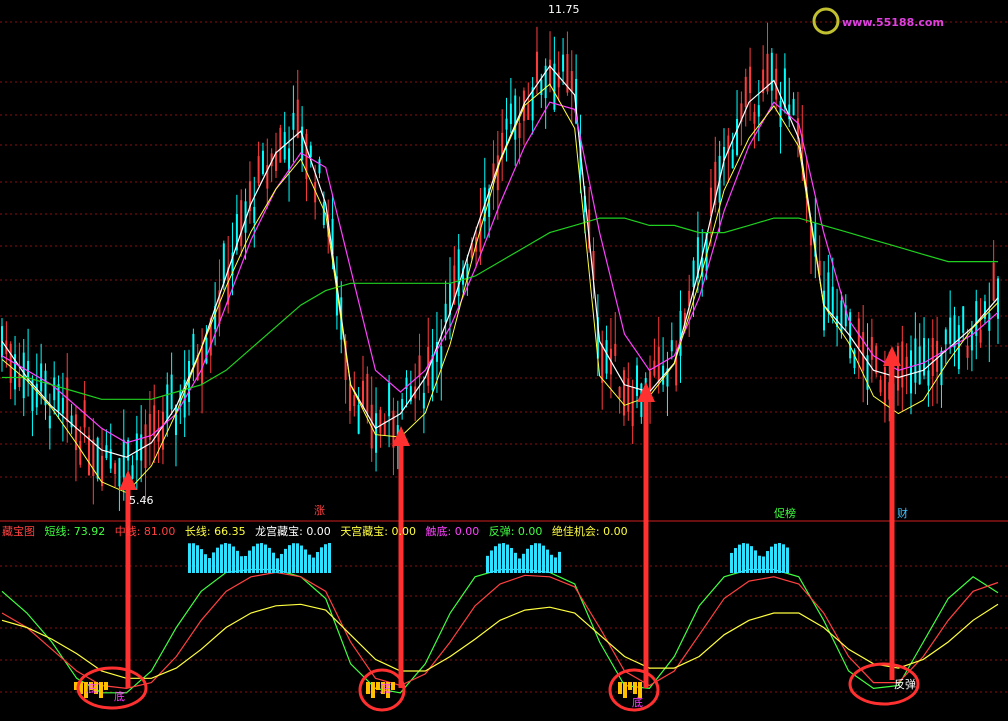 The width and height of the screenshot is (1008, 721). What do you see at coordinates (18, 531) in the screenshot?
I see `indicator-name: 藏宝图` at bounding box center [18, 531].